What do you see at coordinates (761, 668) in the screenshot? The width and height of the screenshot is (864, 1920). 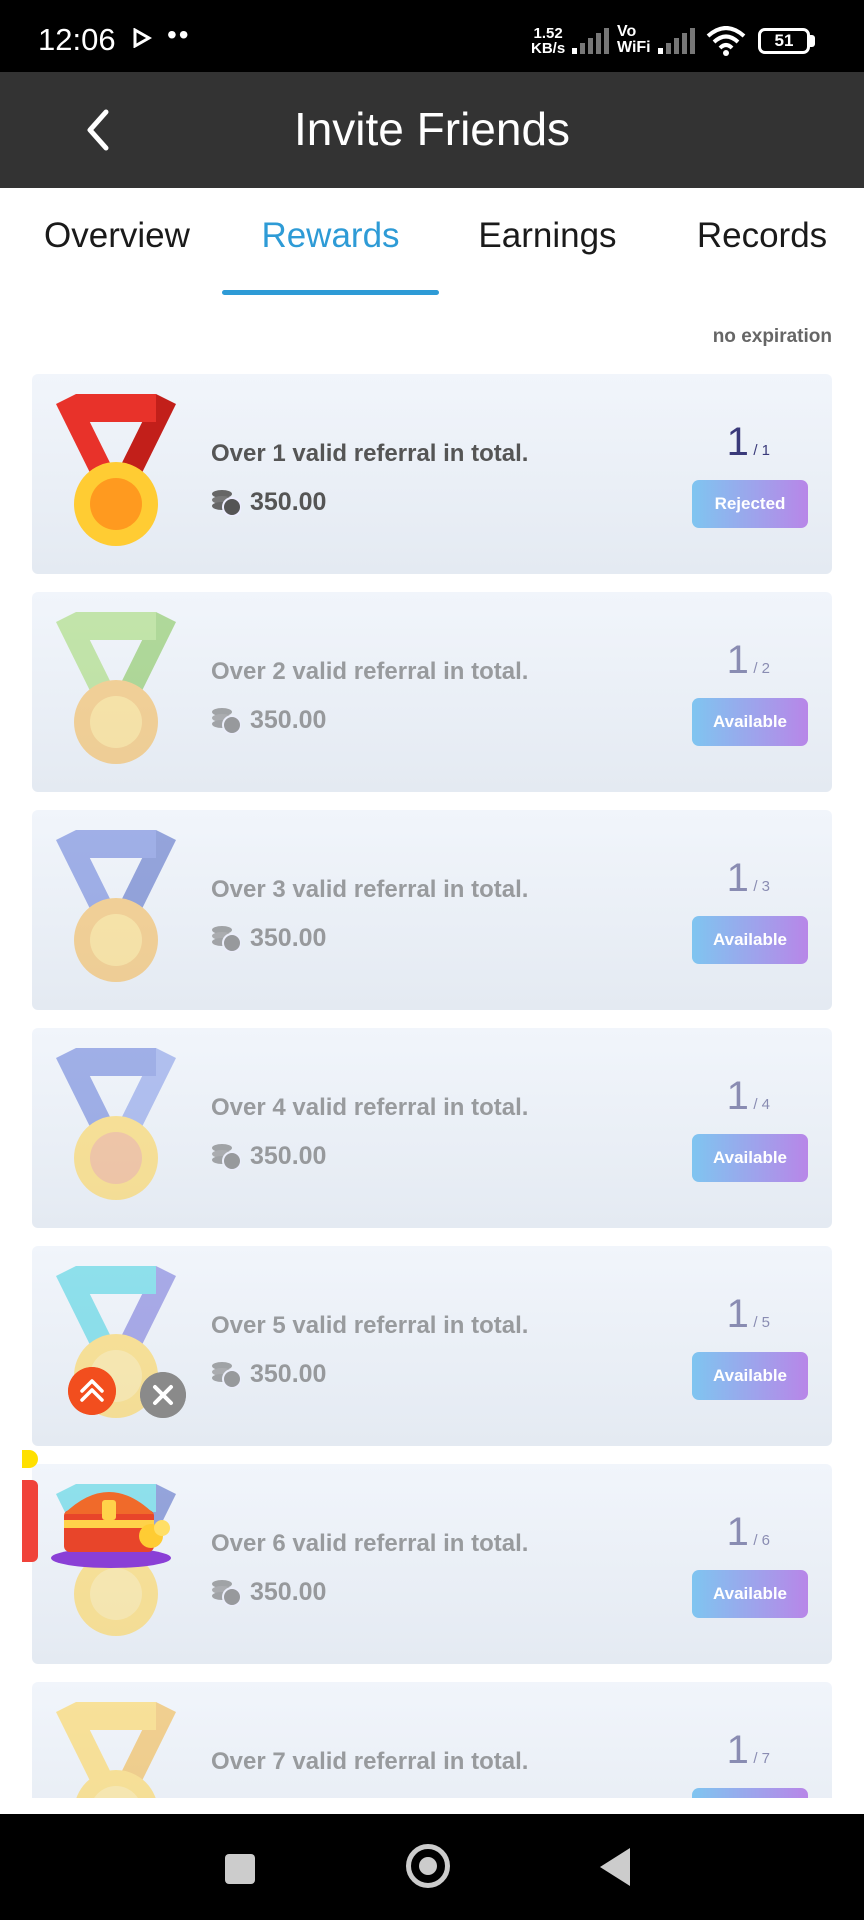 I see `progress-total: / 2` at bounding box center [761, 668].